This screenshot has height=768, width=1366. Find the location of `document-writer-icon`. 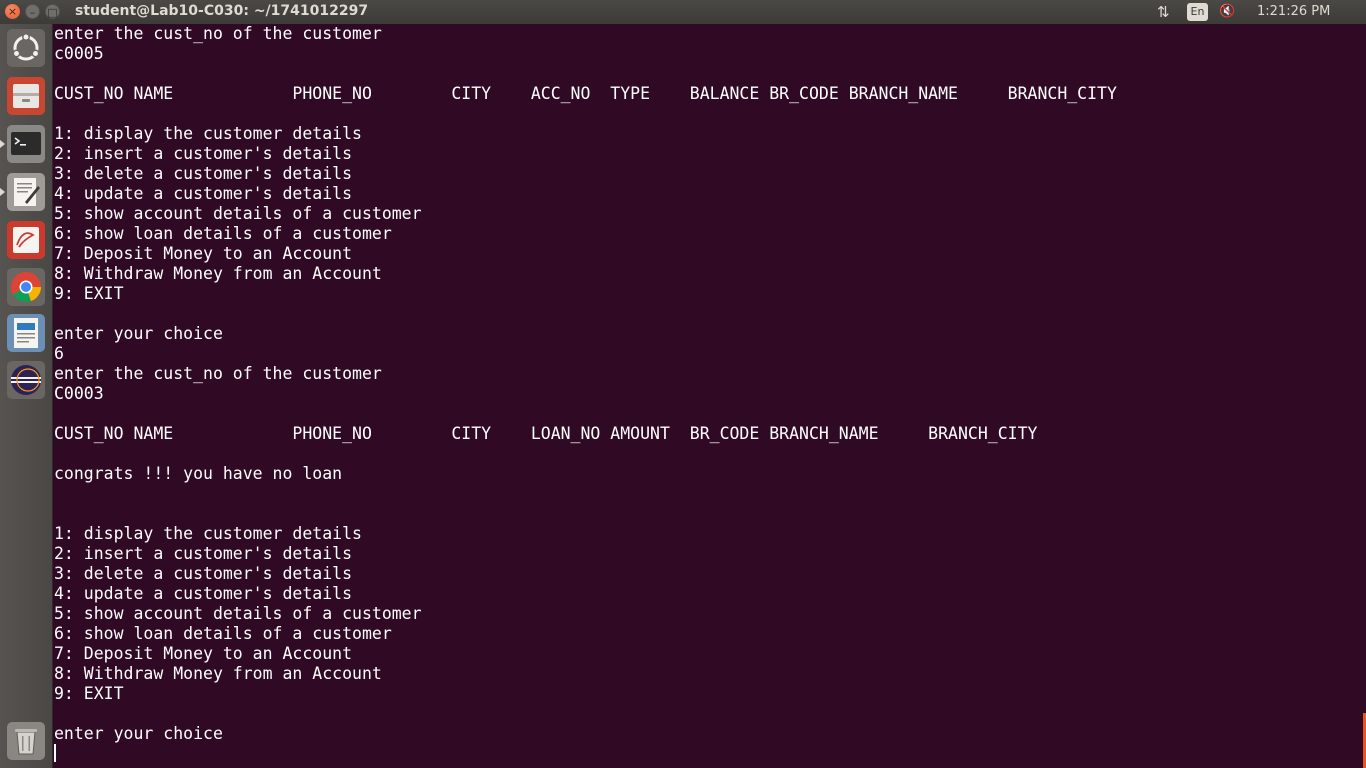

document-writer-icon is located at coordinates (26, 333).